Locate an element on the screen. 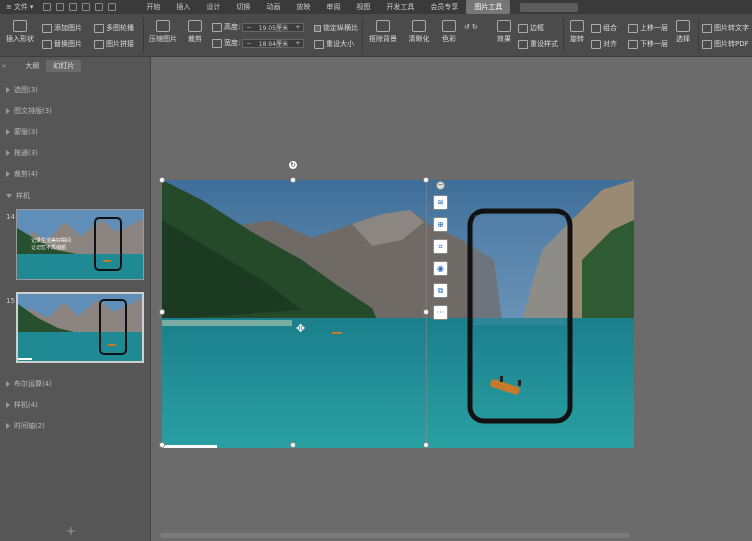  location-icon: ◉ is located at coordinates (440, 268).